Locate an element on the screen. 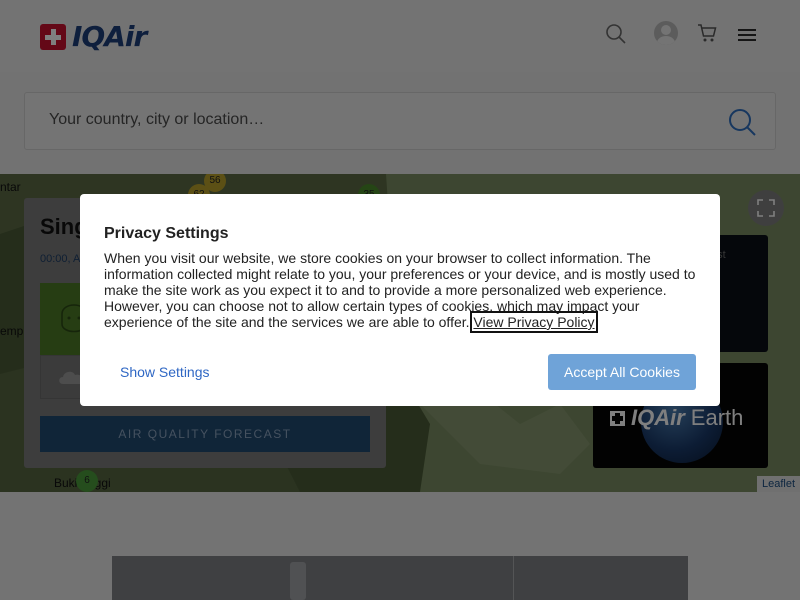 The image size is (800, 600). dialog-title: Privacy Settings is located at coordinates (166, 233).